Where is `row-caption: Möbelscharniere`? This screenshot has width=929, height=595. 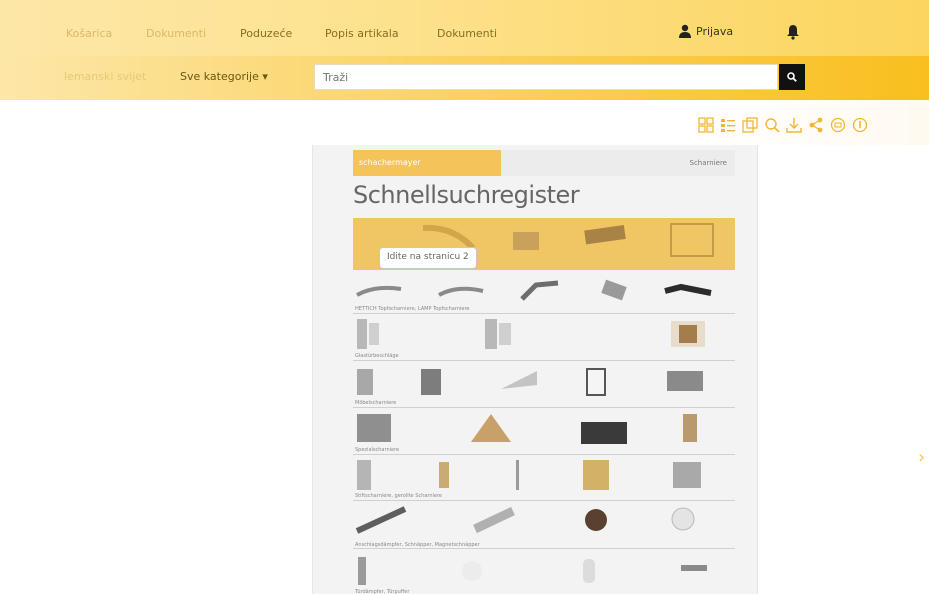
row-caption: Möbelscharniere is located at coordinates (376, 403).